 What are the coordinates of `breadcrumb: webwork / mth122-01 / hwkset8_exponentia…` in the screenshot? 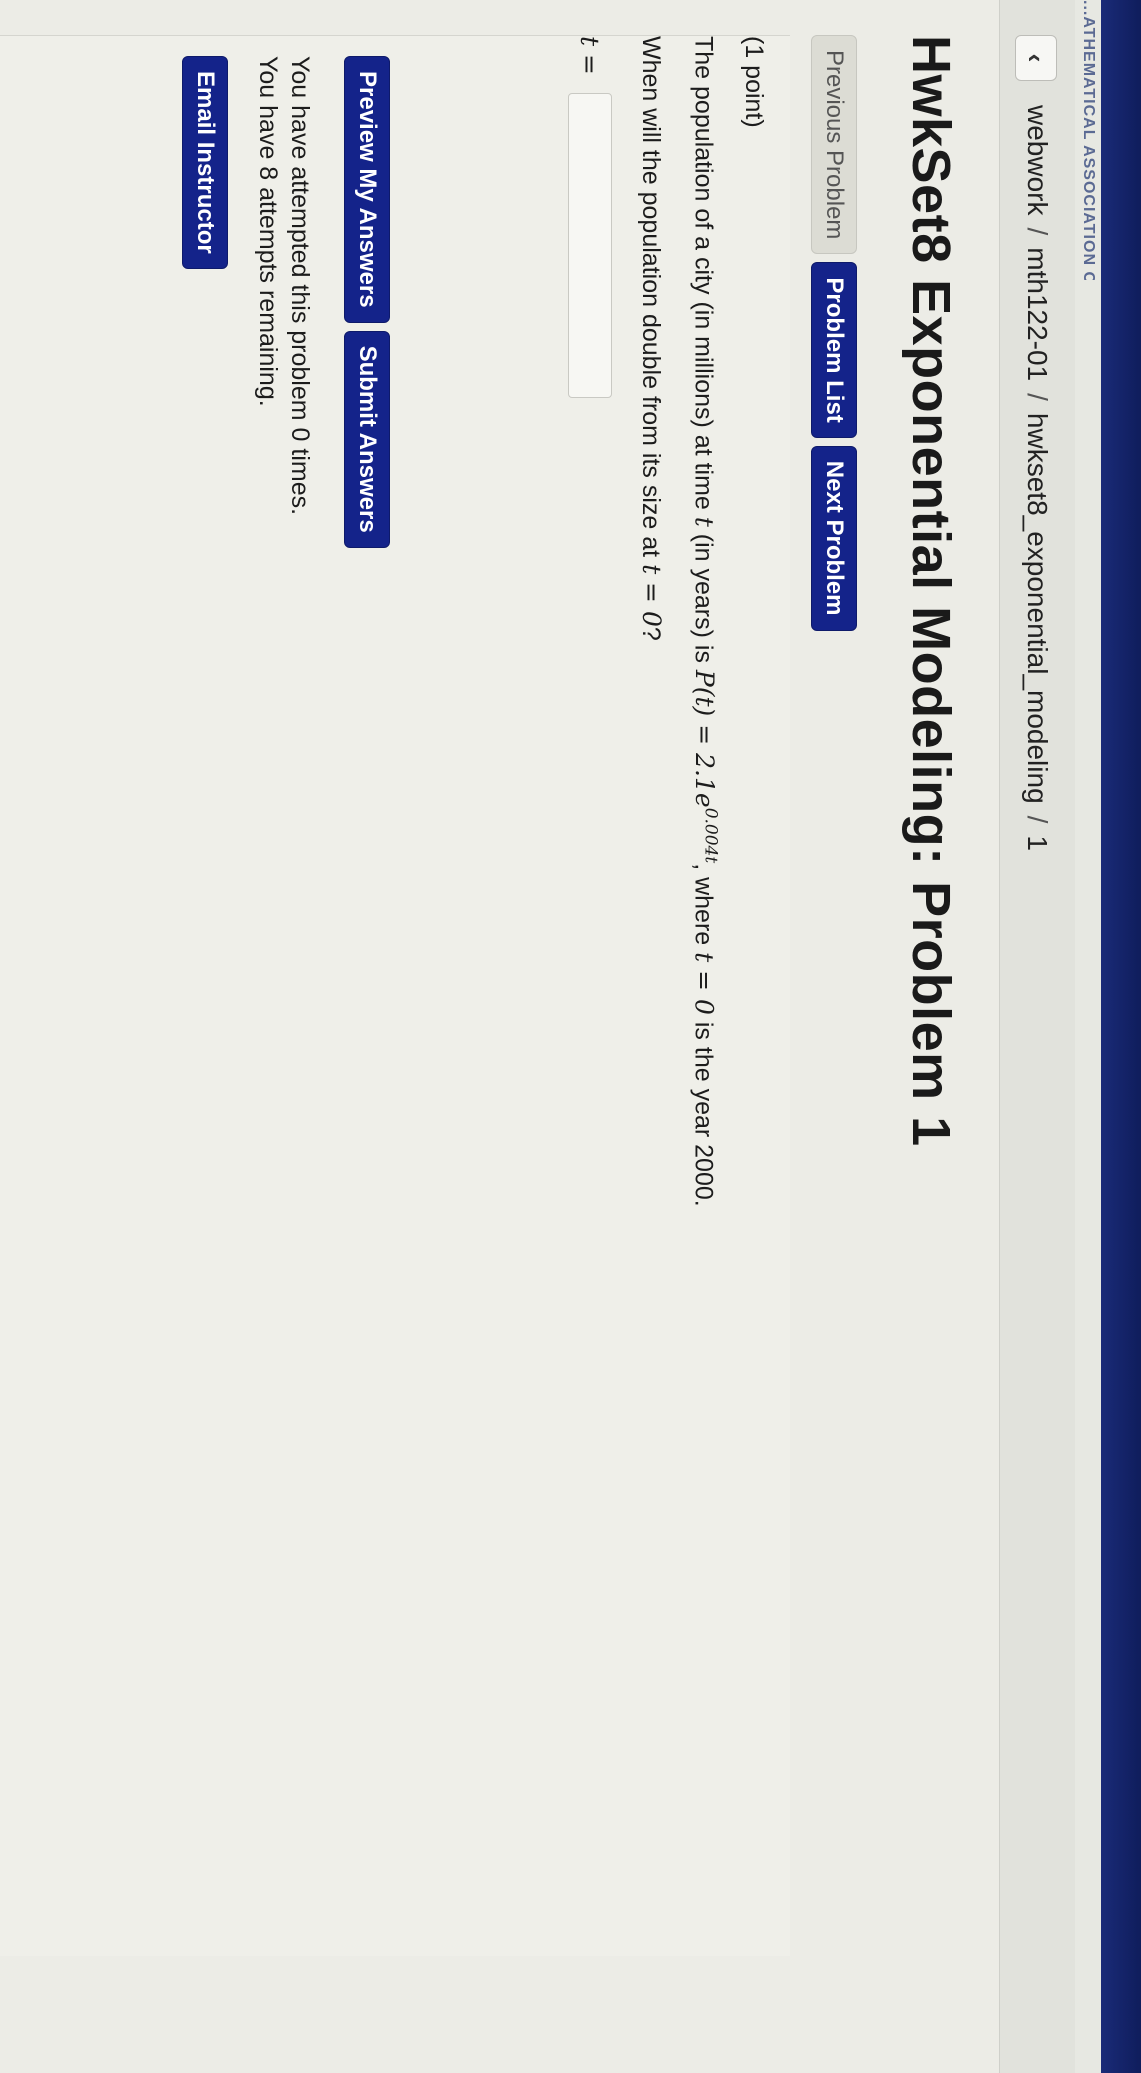 It's located at (1037, 478).